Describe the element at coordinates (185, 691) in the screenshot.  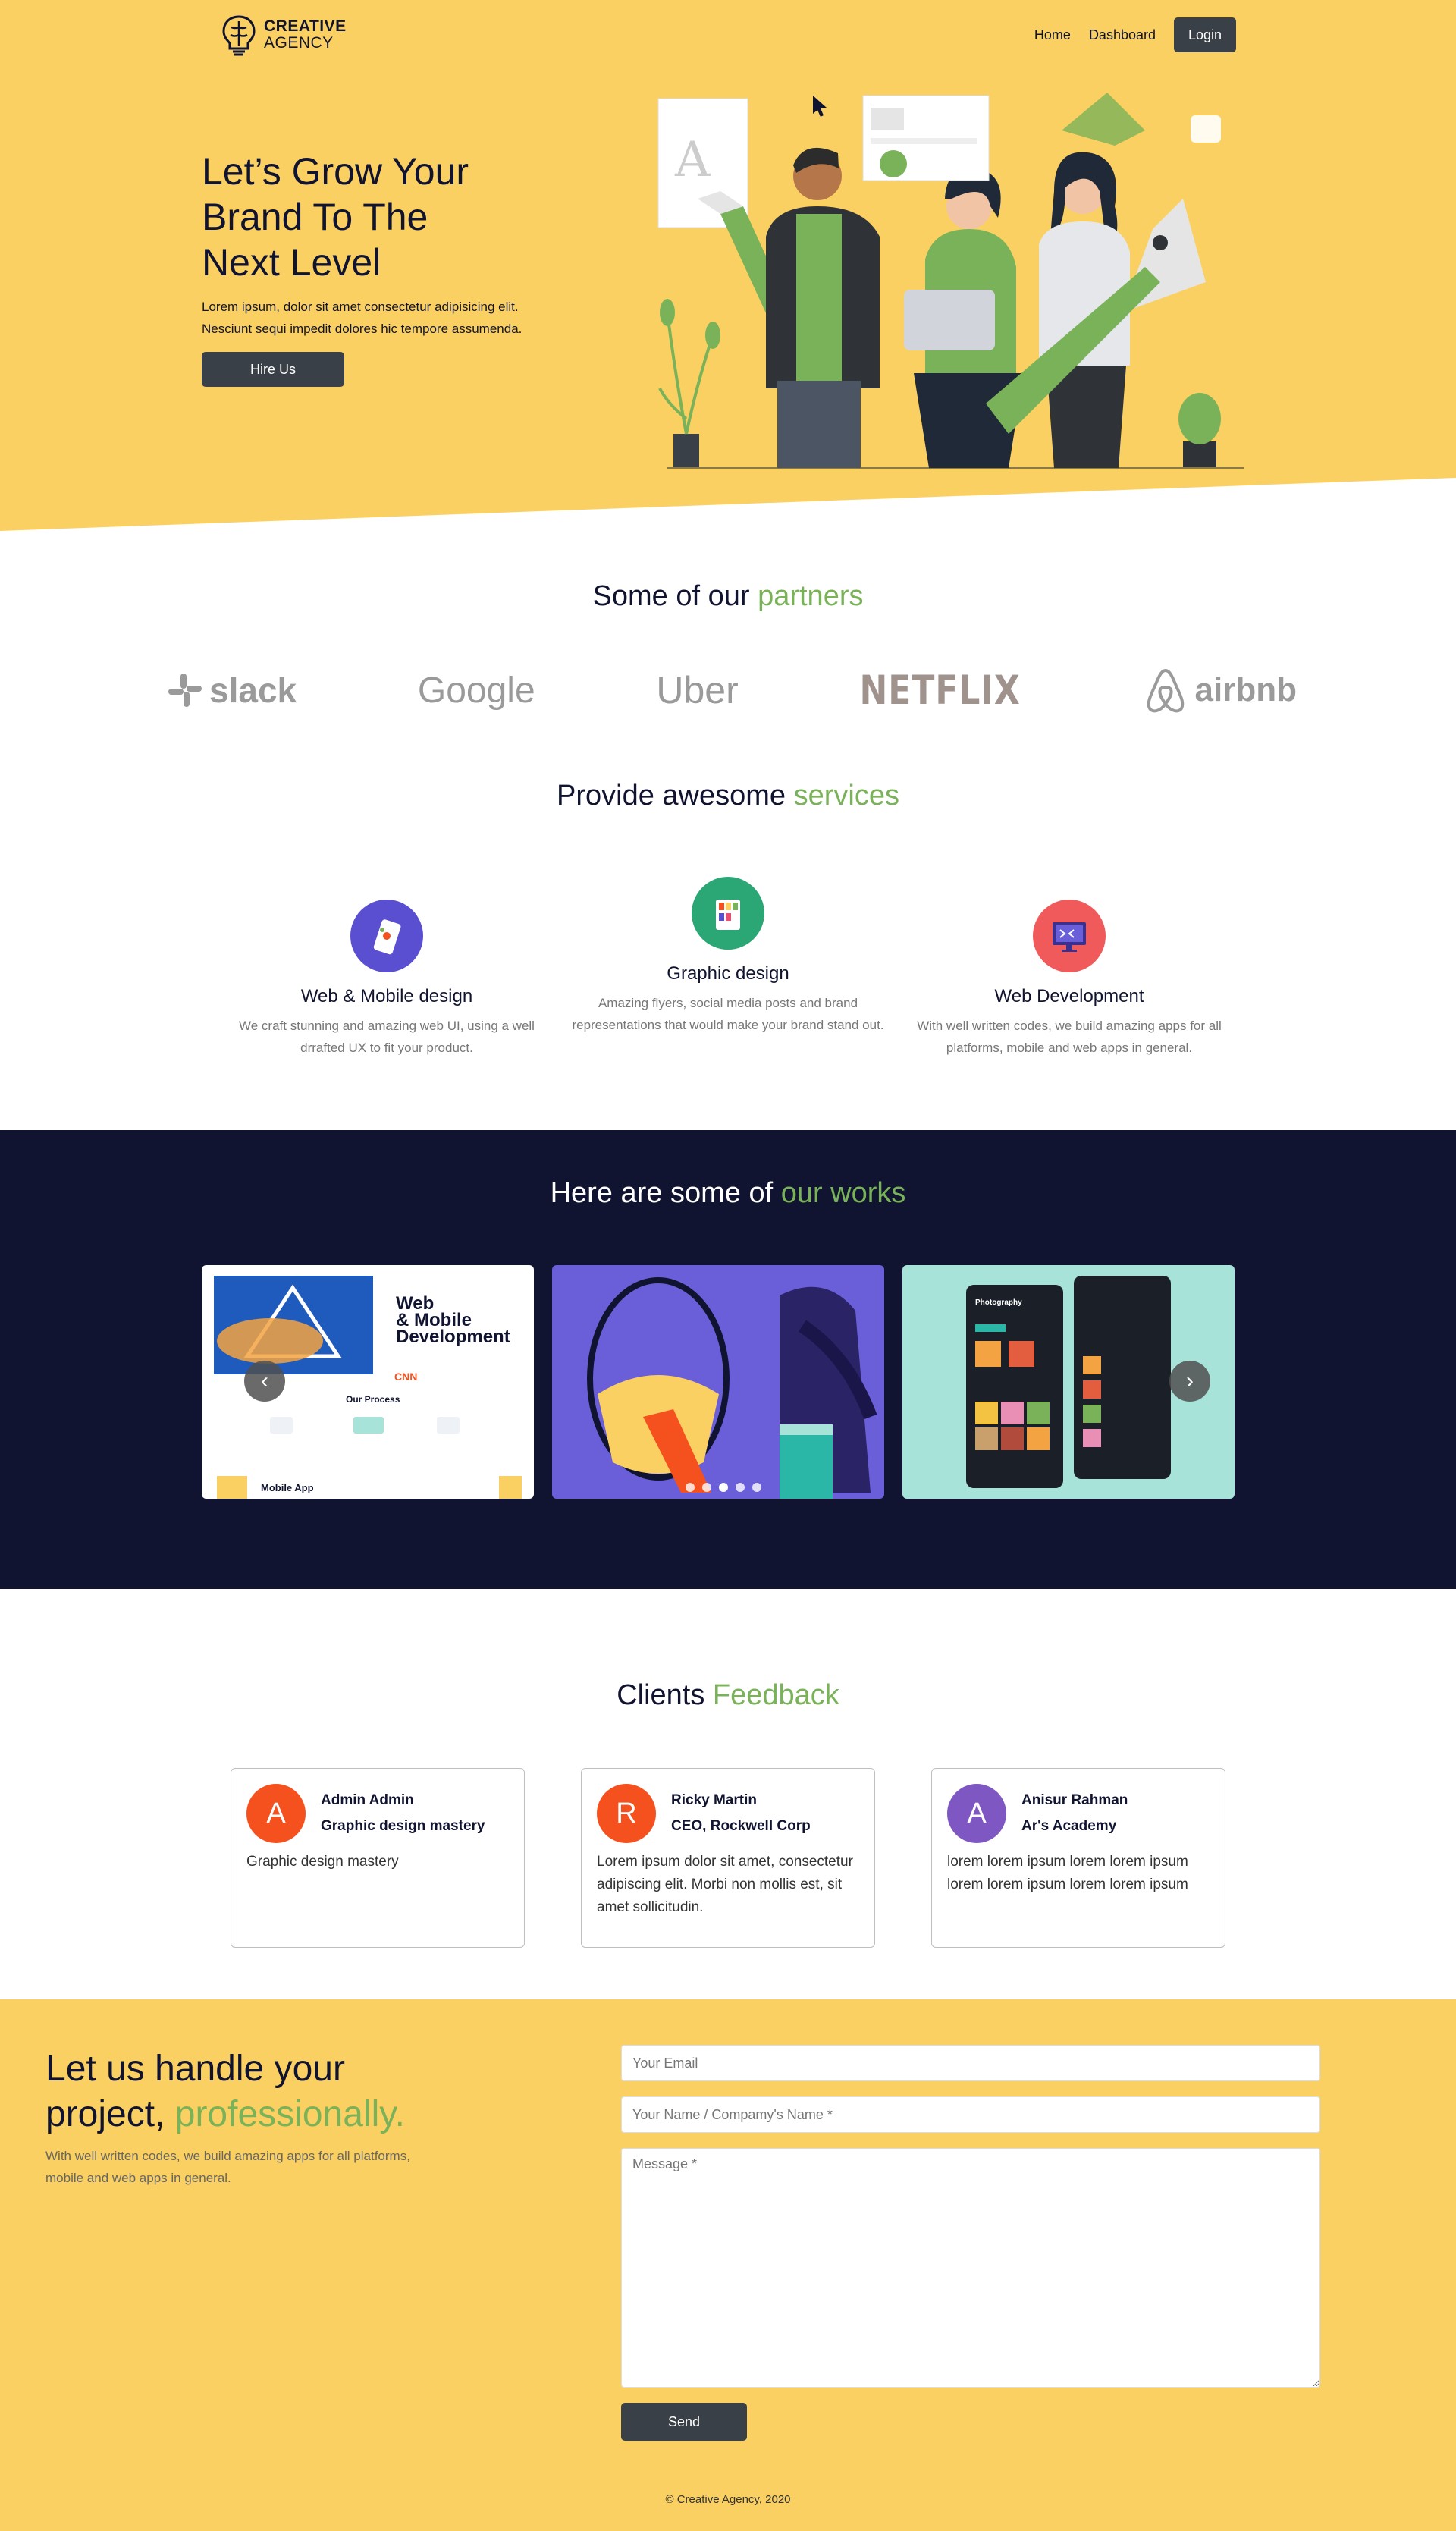
I see `slack-icon` at that location.